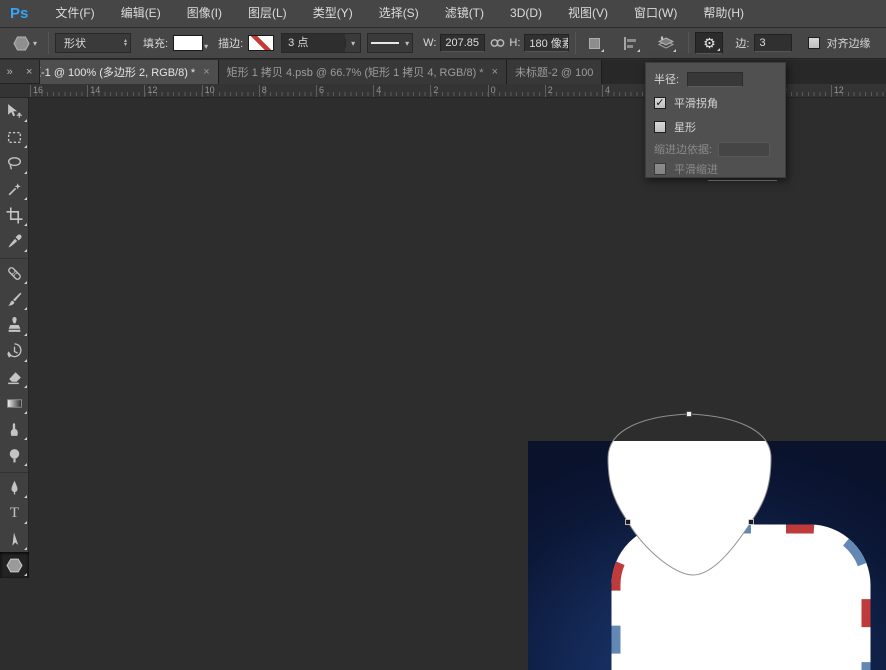 Image resolution: width=886 pixels, height=670 pixels. I want to click on tools-panel: T, so click(14, 335).